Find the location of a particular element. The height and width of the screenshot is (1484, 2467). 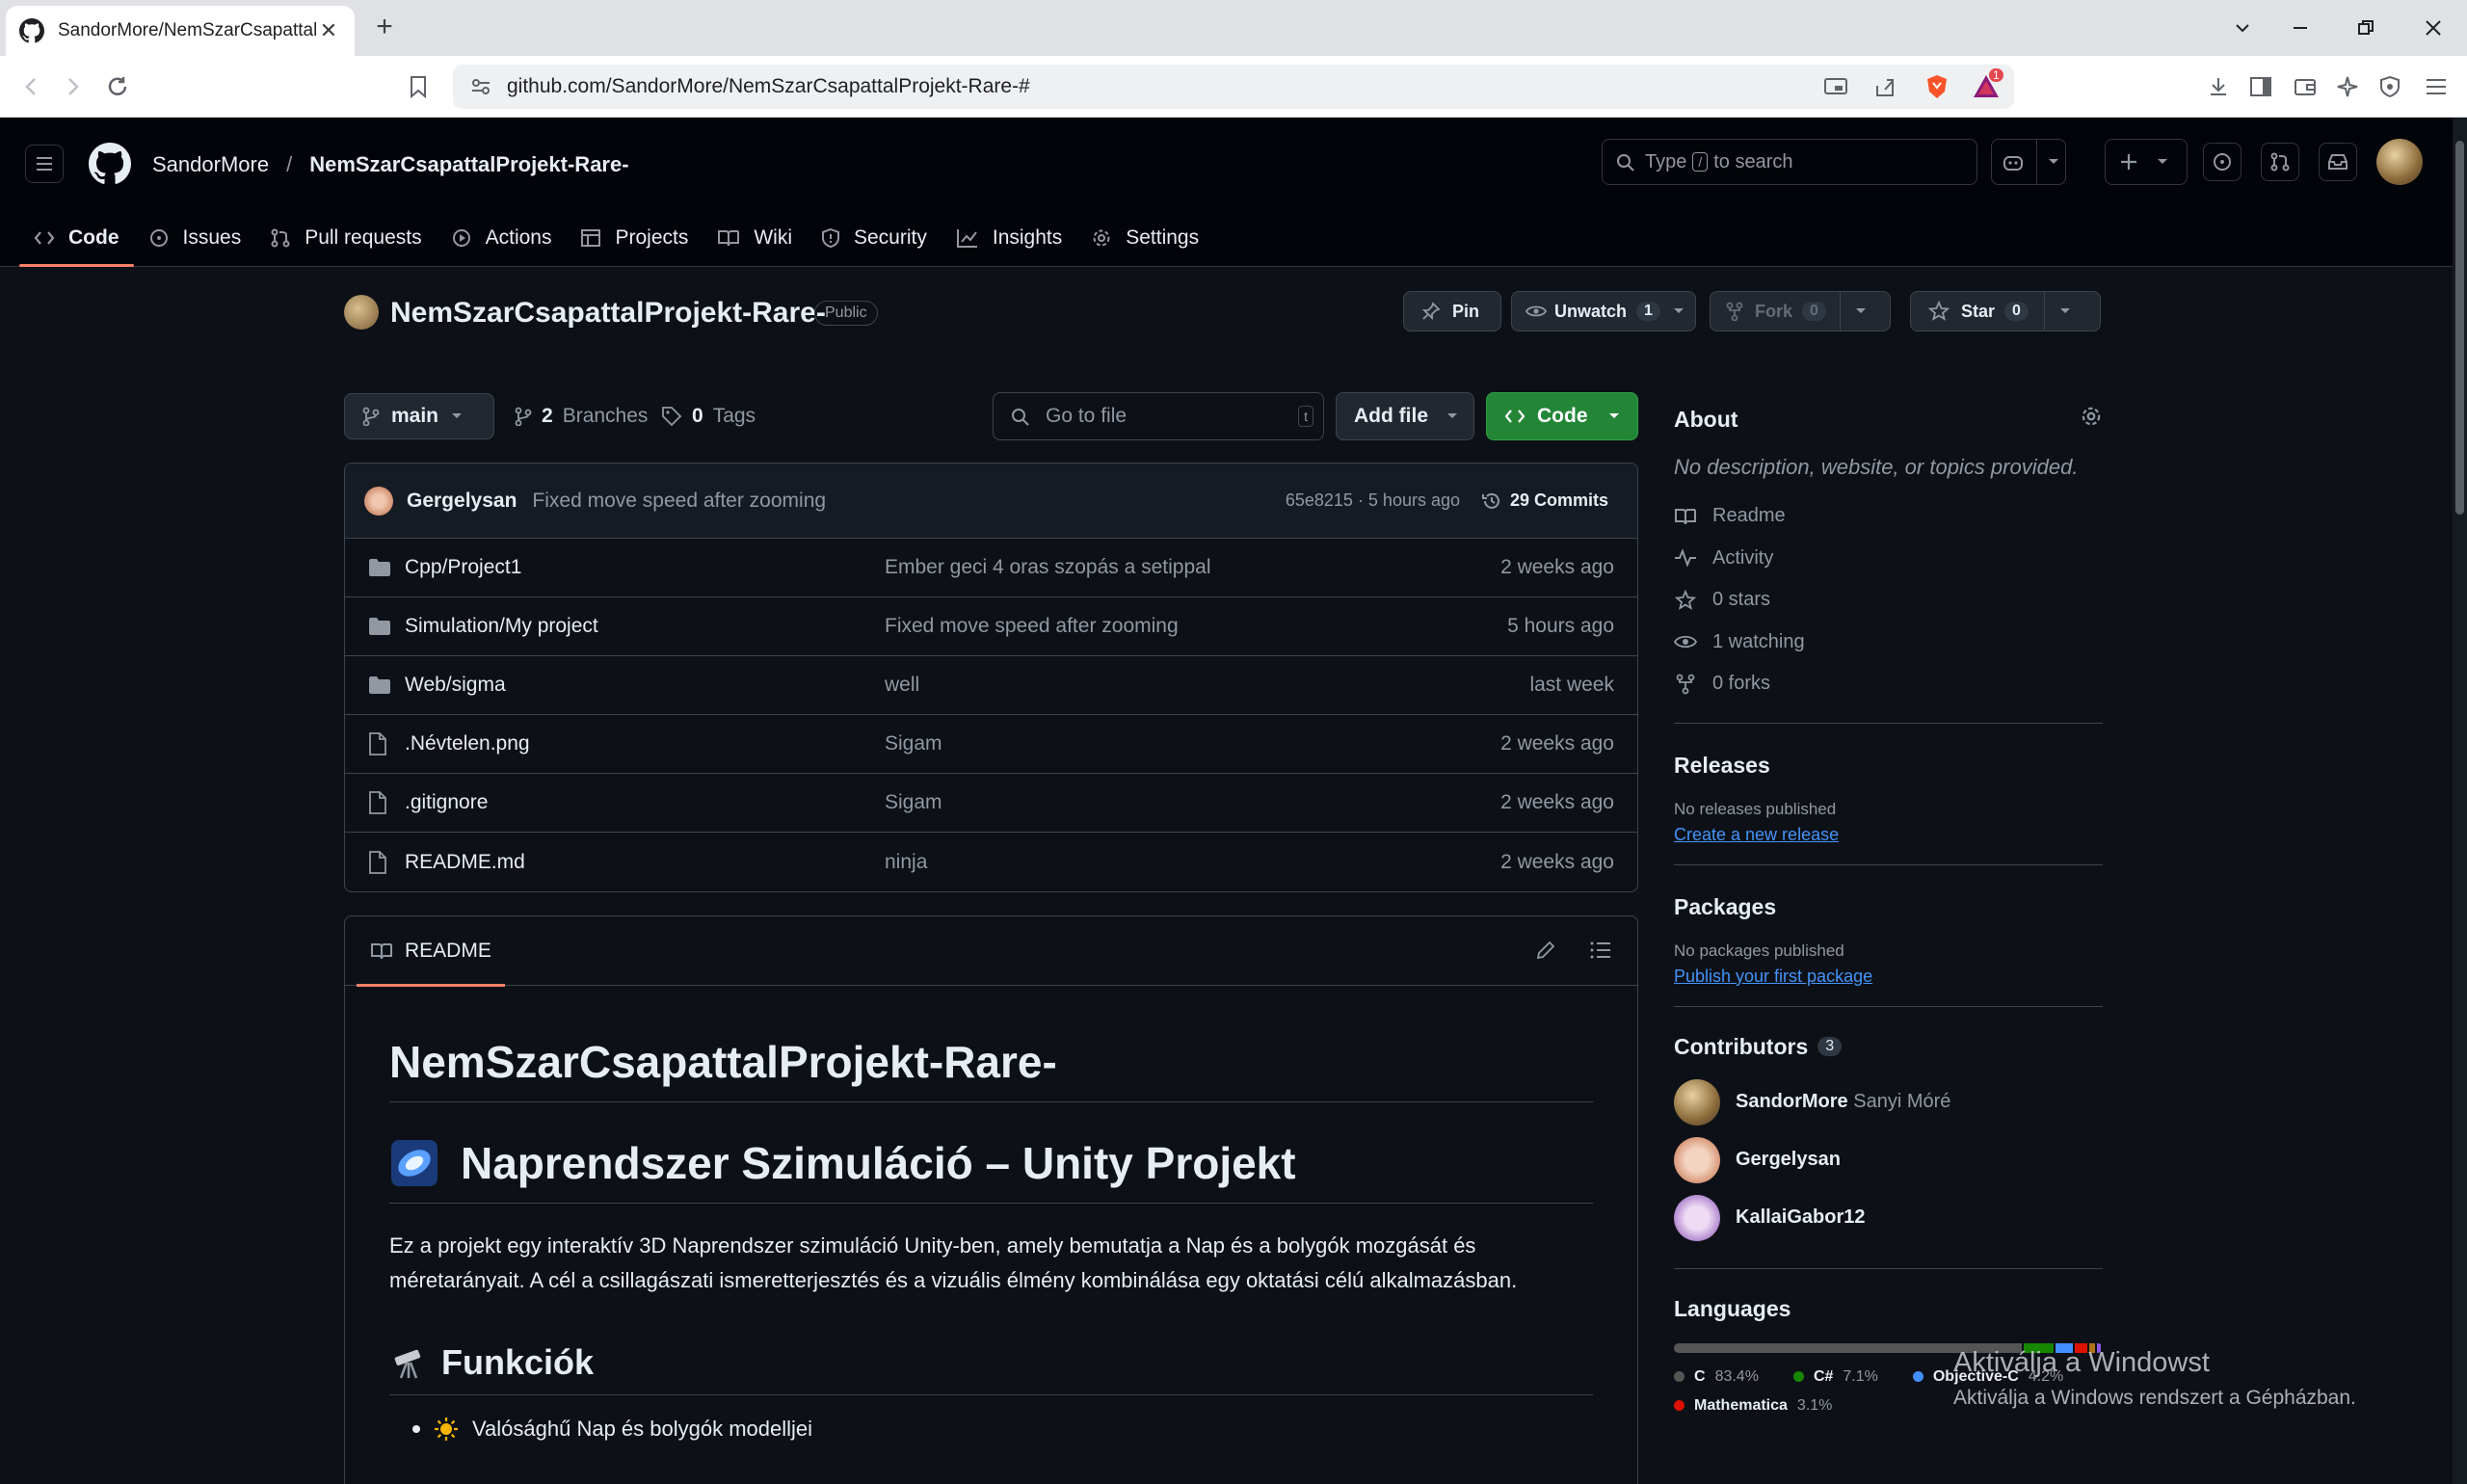

tab-search-chevron-icon is located at coordinates (2242, 27).